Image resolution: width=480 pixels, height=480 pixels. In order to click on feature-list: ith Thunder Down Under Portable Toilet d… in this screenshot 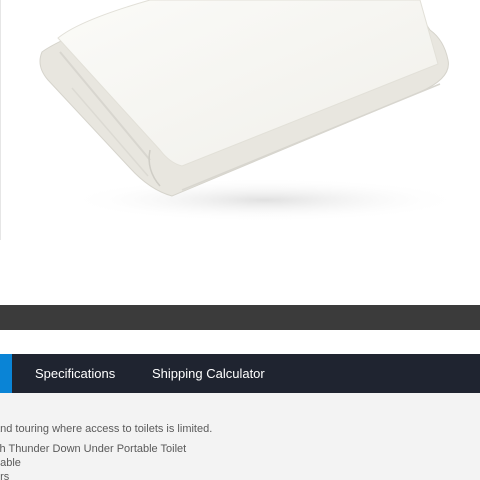, I will do `click(93, 461)`.